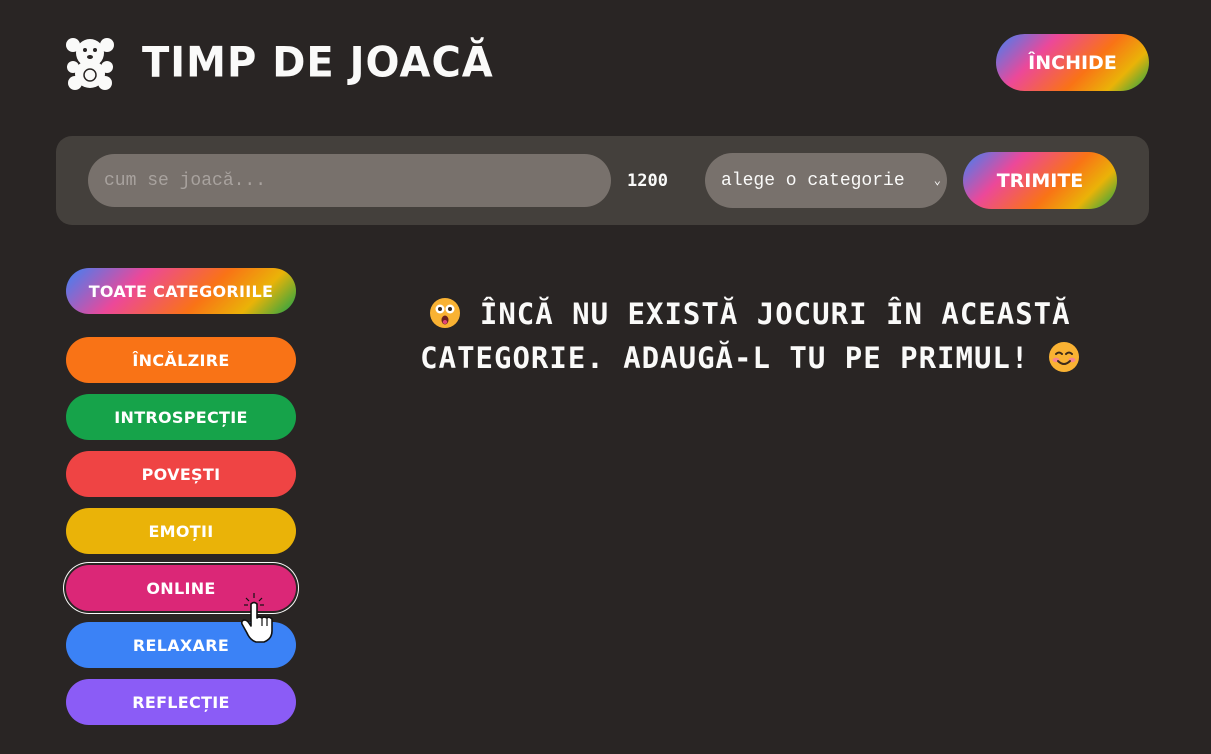 Image resolution: width=1211 pixels, height=754 pixels. I want to click on category-select: alege o categorie ⌄, so click(826, 180).